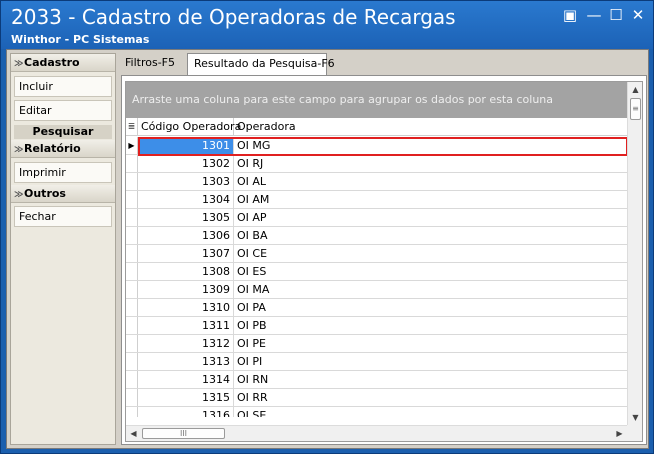  Describe the element at coordinates (570, 15) in the screenshot. I see `restore-icon: ▣` at that location.